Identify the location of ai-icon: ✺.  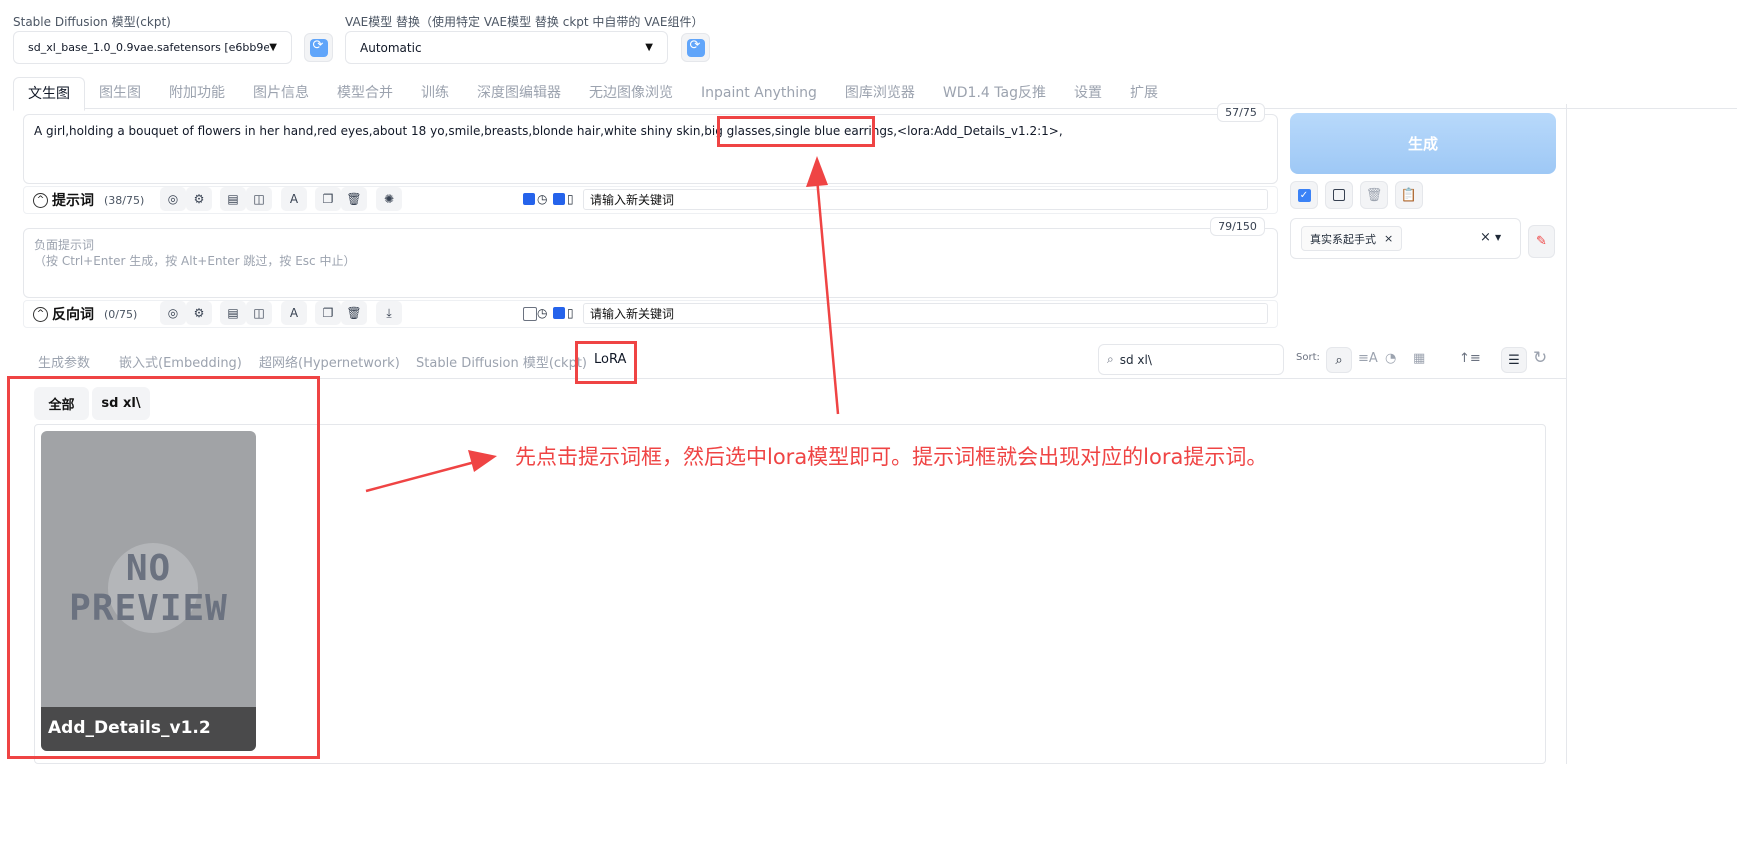
(389, 199).